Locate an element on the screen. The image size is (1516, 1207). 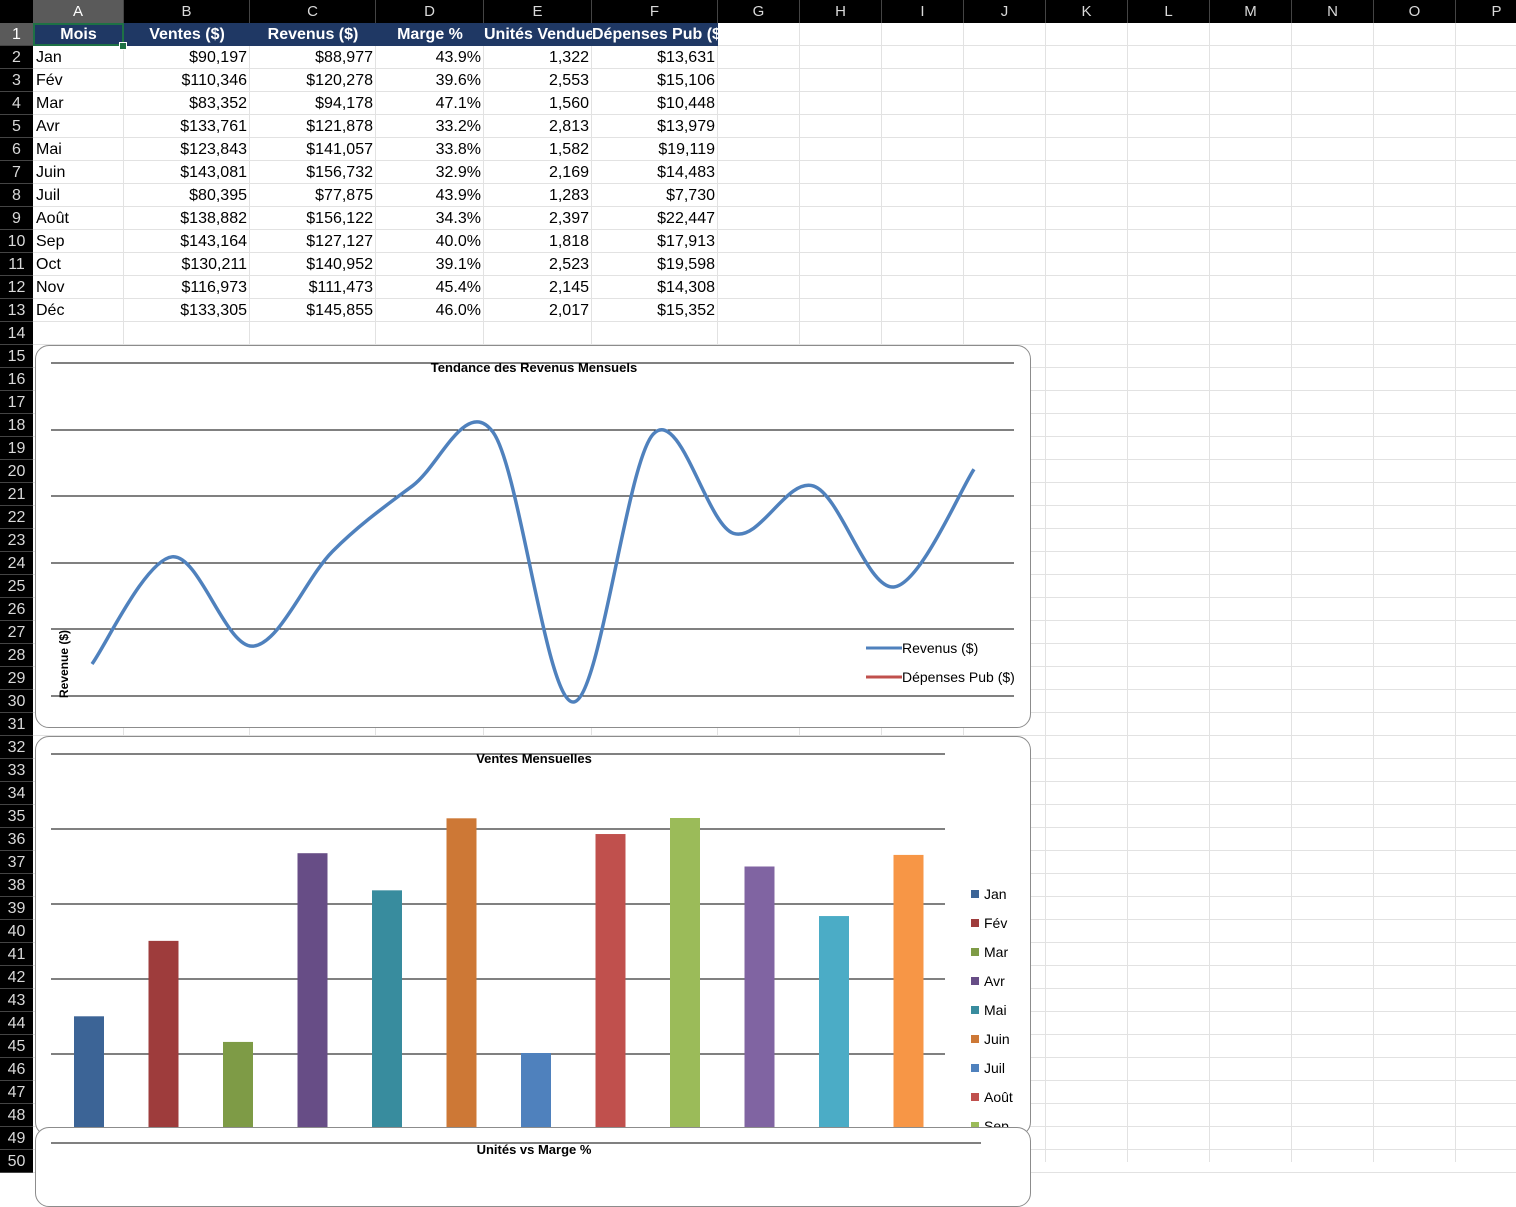
table-cell: 40.0% is located at coordinates (430, 241).